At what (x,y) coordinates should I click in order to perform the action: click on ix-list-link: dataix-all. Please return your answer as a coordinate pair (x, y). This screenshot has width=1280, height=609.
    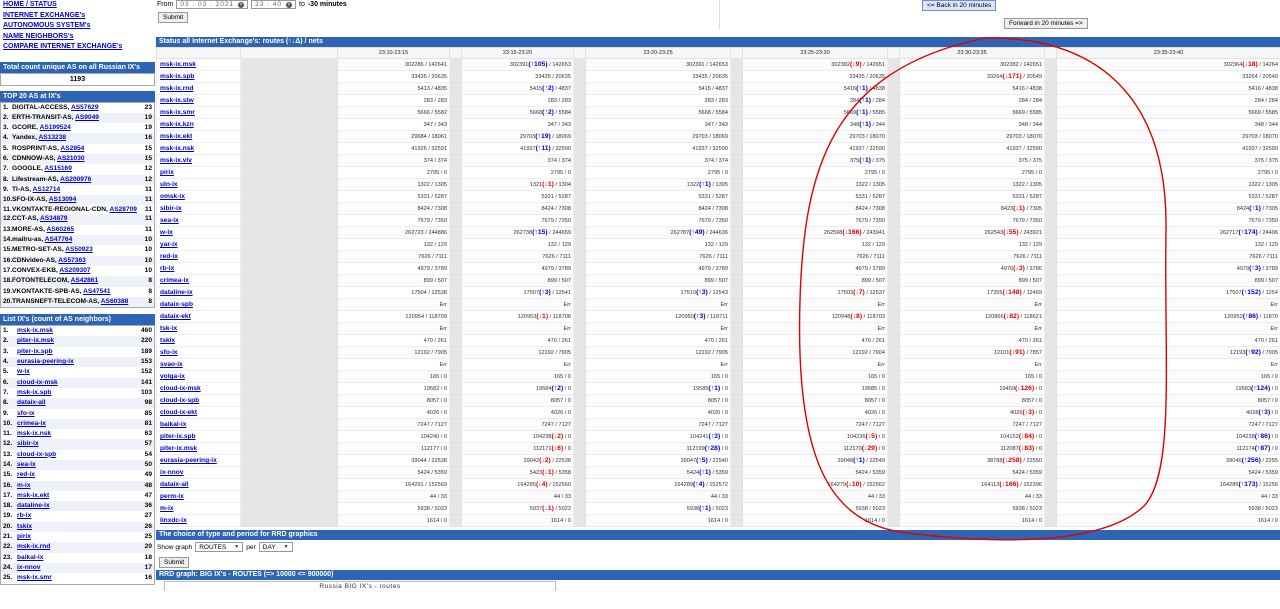
    Looking at the image, I should click on (29, 402).